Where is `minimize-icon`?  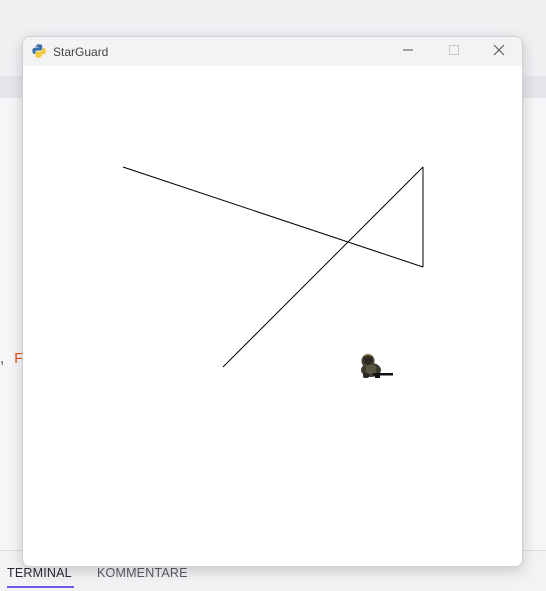
minimize-icon is located at coordinates (408, 52).